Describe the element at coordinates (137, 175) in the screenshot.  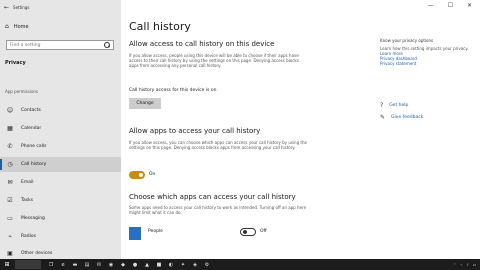
I see `app-access-toggle` at that location.